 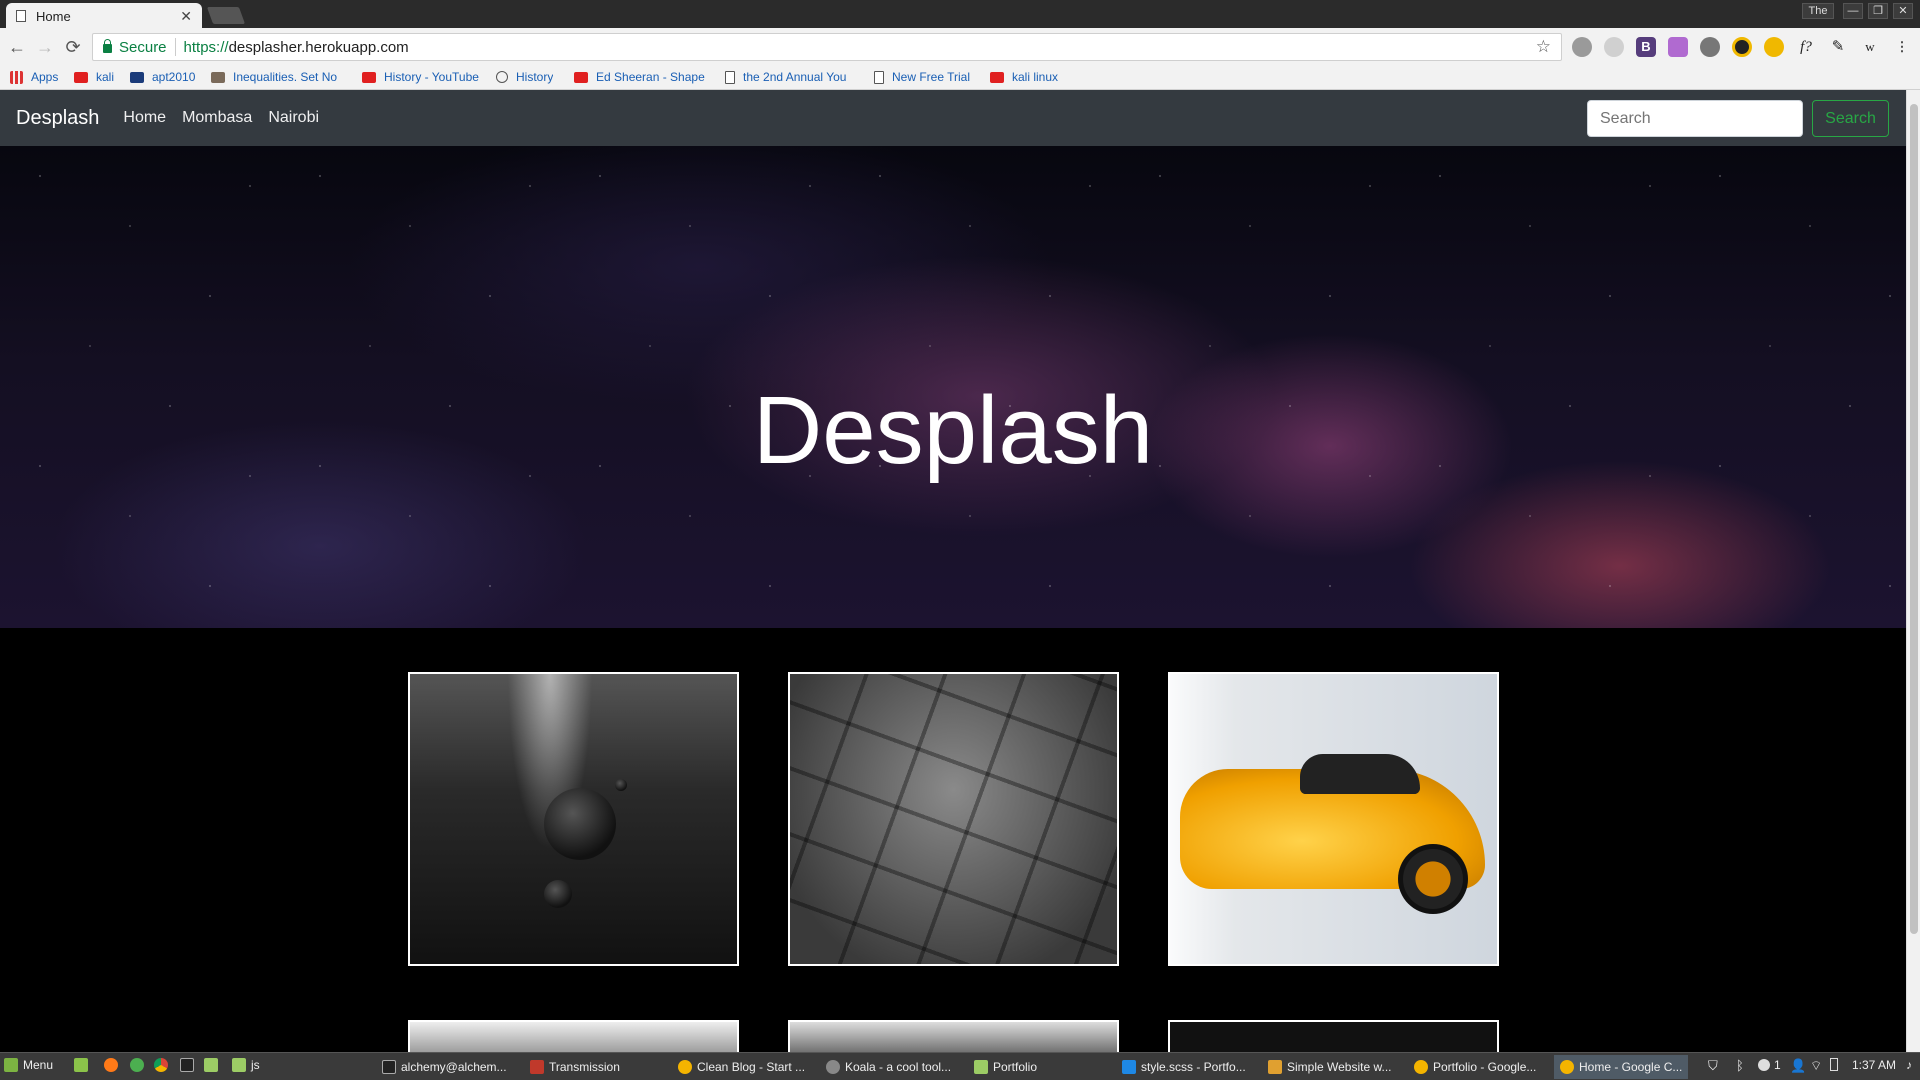 I want to click on clock: 1:37 AM, so click(x=1874, y=1065).